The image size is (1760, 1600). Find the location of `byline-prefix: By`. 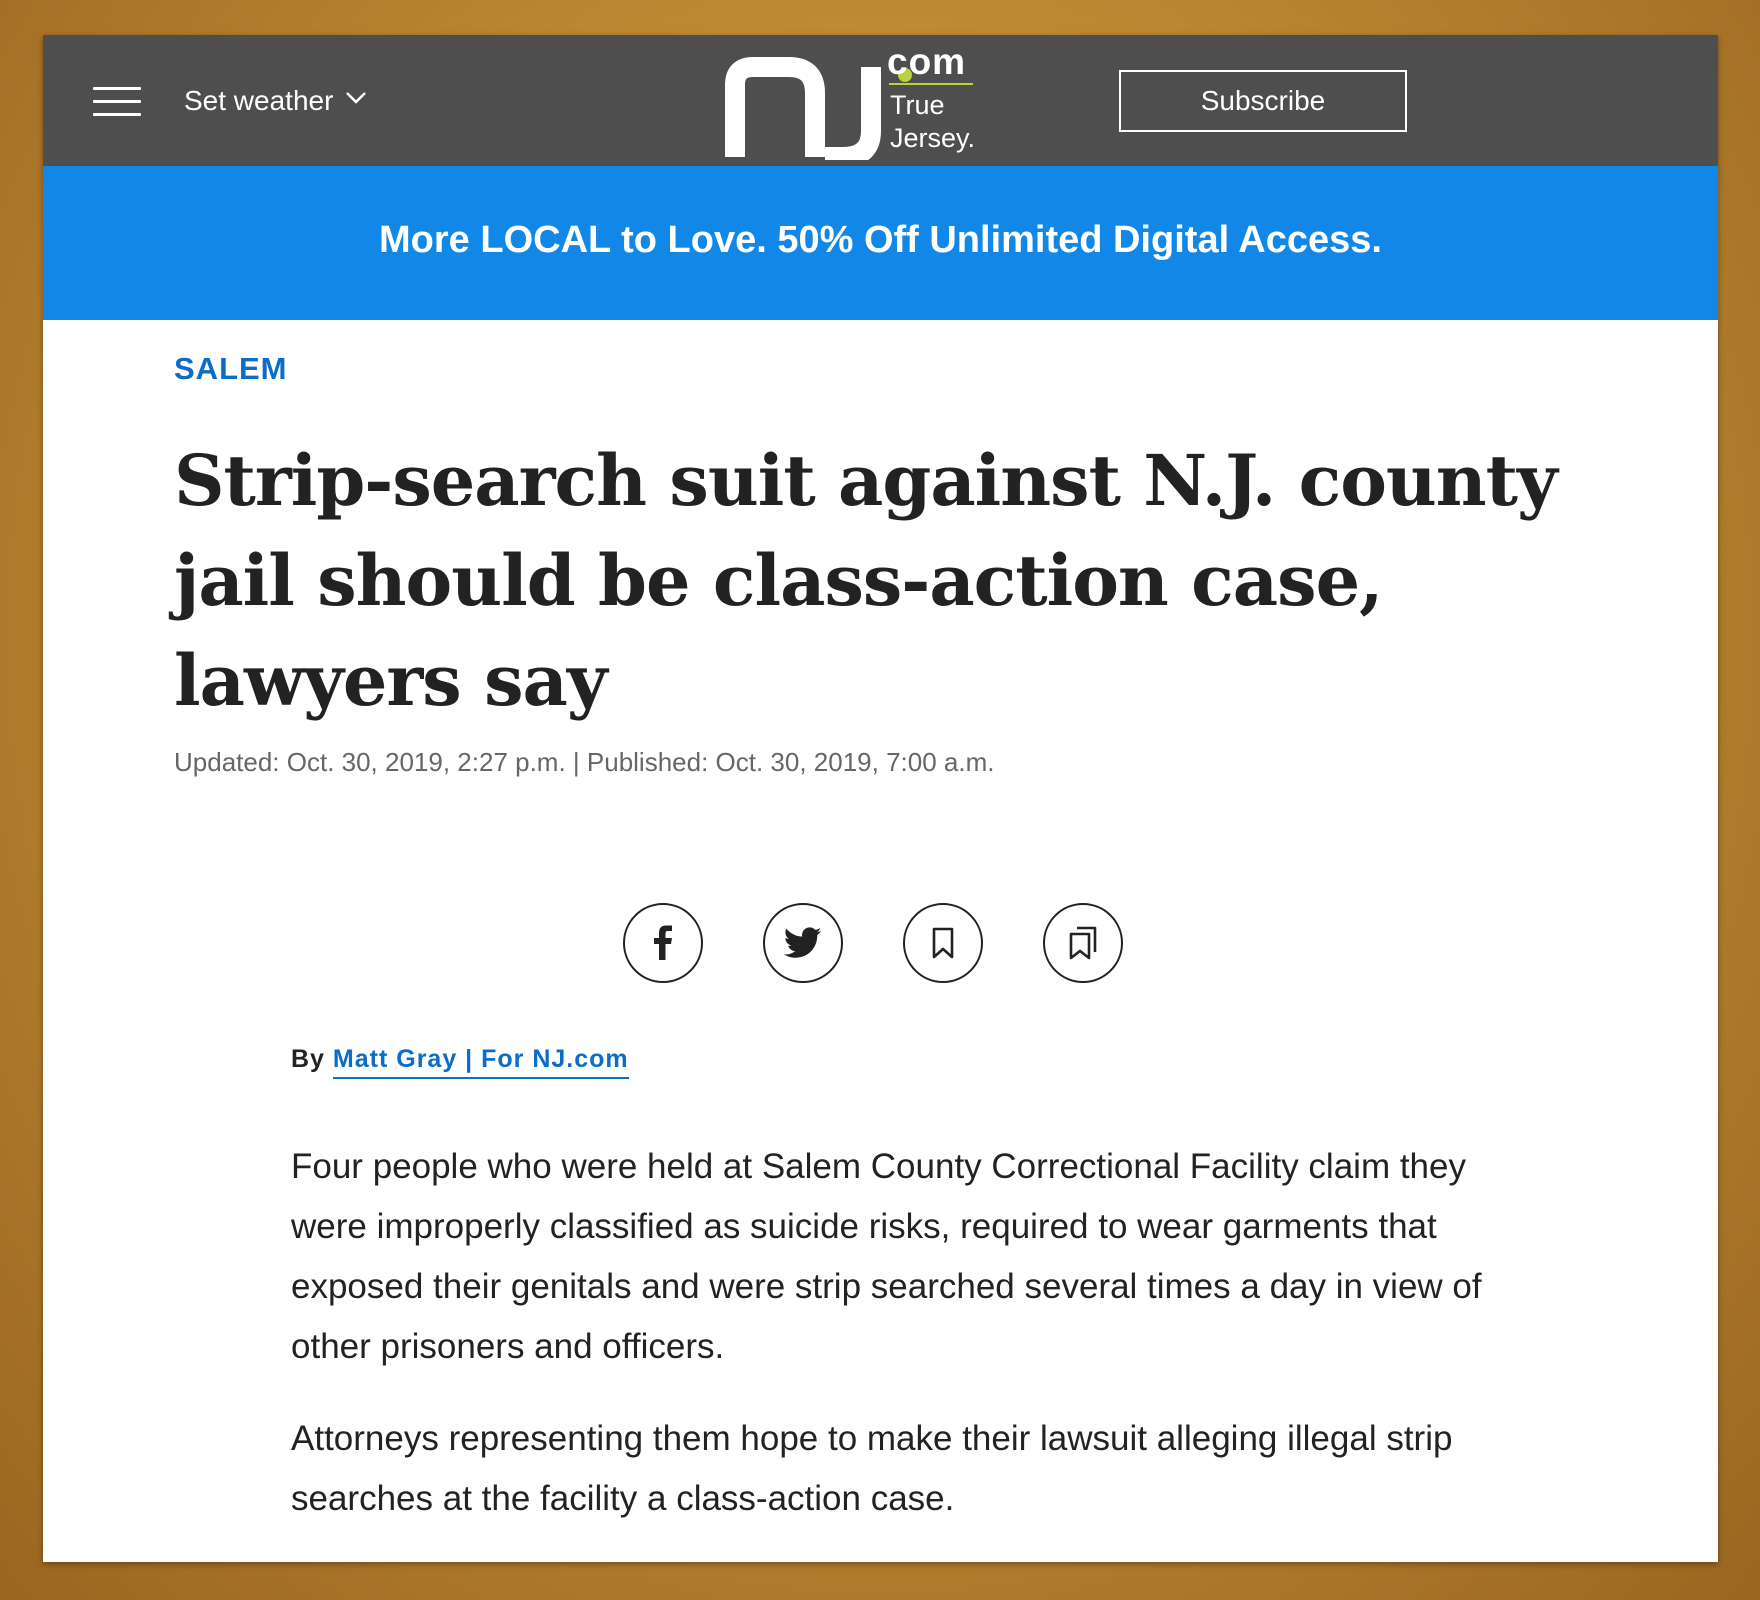

byline-prefix: By is located at coordinates (308, 1059).